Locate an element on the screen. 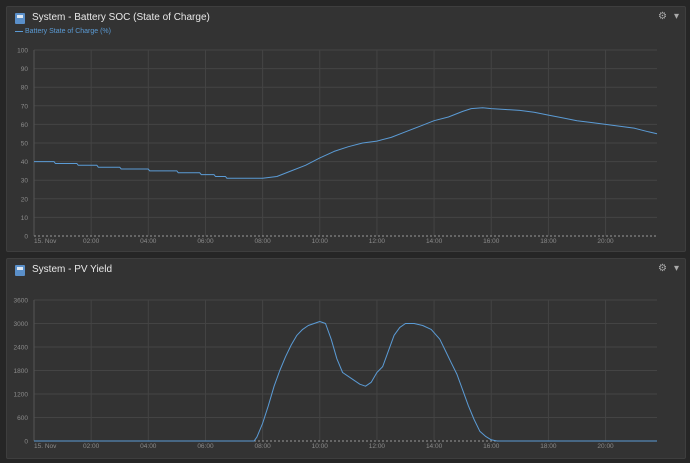 Image resolution: width=690 pixels, height=463 pixels. y-tick-label: 90 is located at coordinates (25, 69).